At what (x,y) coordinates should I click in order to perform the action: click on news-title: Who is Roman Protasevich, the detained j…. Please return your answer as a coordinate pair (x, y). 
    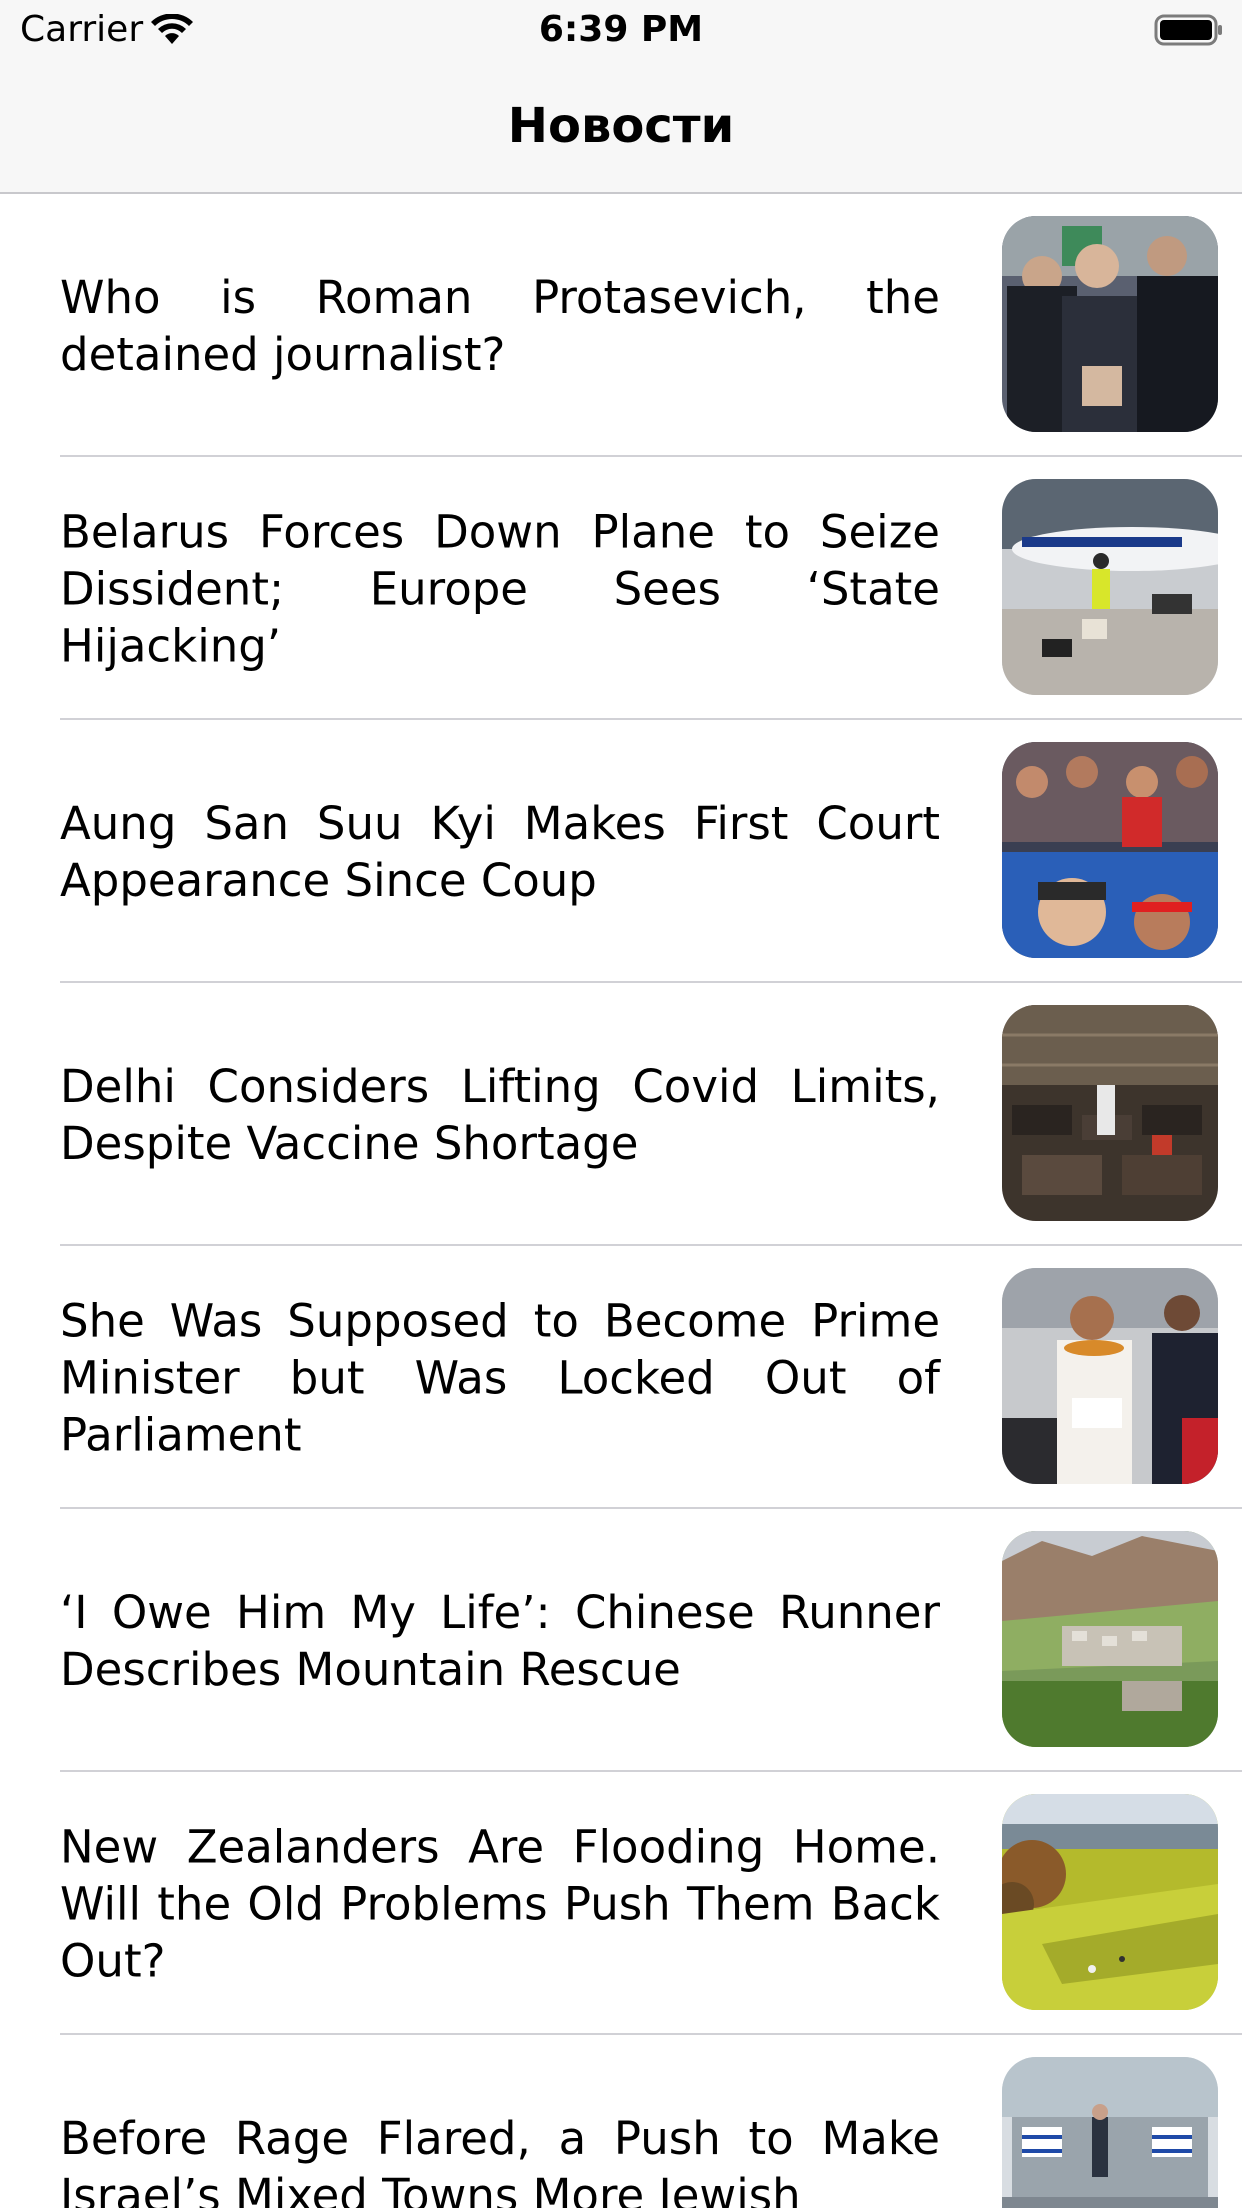
    Looking at the image, I should click on (500, 325).